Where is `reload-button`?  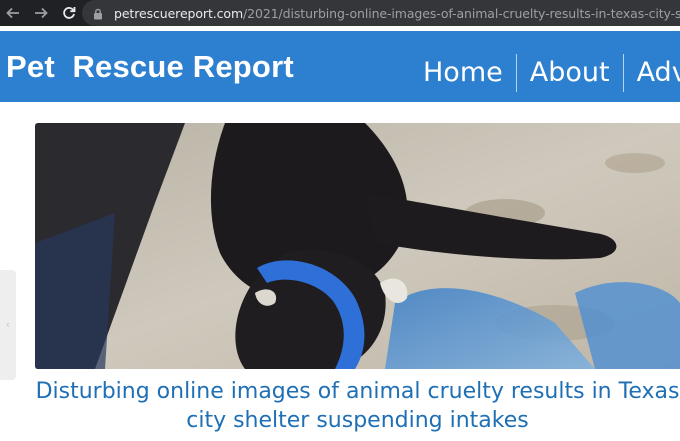
reload-button is located at coordinates (69, 13).